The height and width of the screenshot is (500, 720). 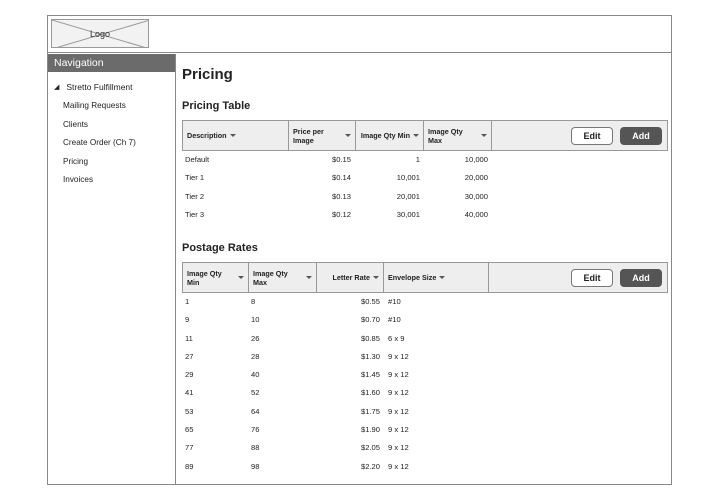 I want to click on logo-label: Logo, so click(x=100, y=33).